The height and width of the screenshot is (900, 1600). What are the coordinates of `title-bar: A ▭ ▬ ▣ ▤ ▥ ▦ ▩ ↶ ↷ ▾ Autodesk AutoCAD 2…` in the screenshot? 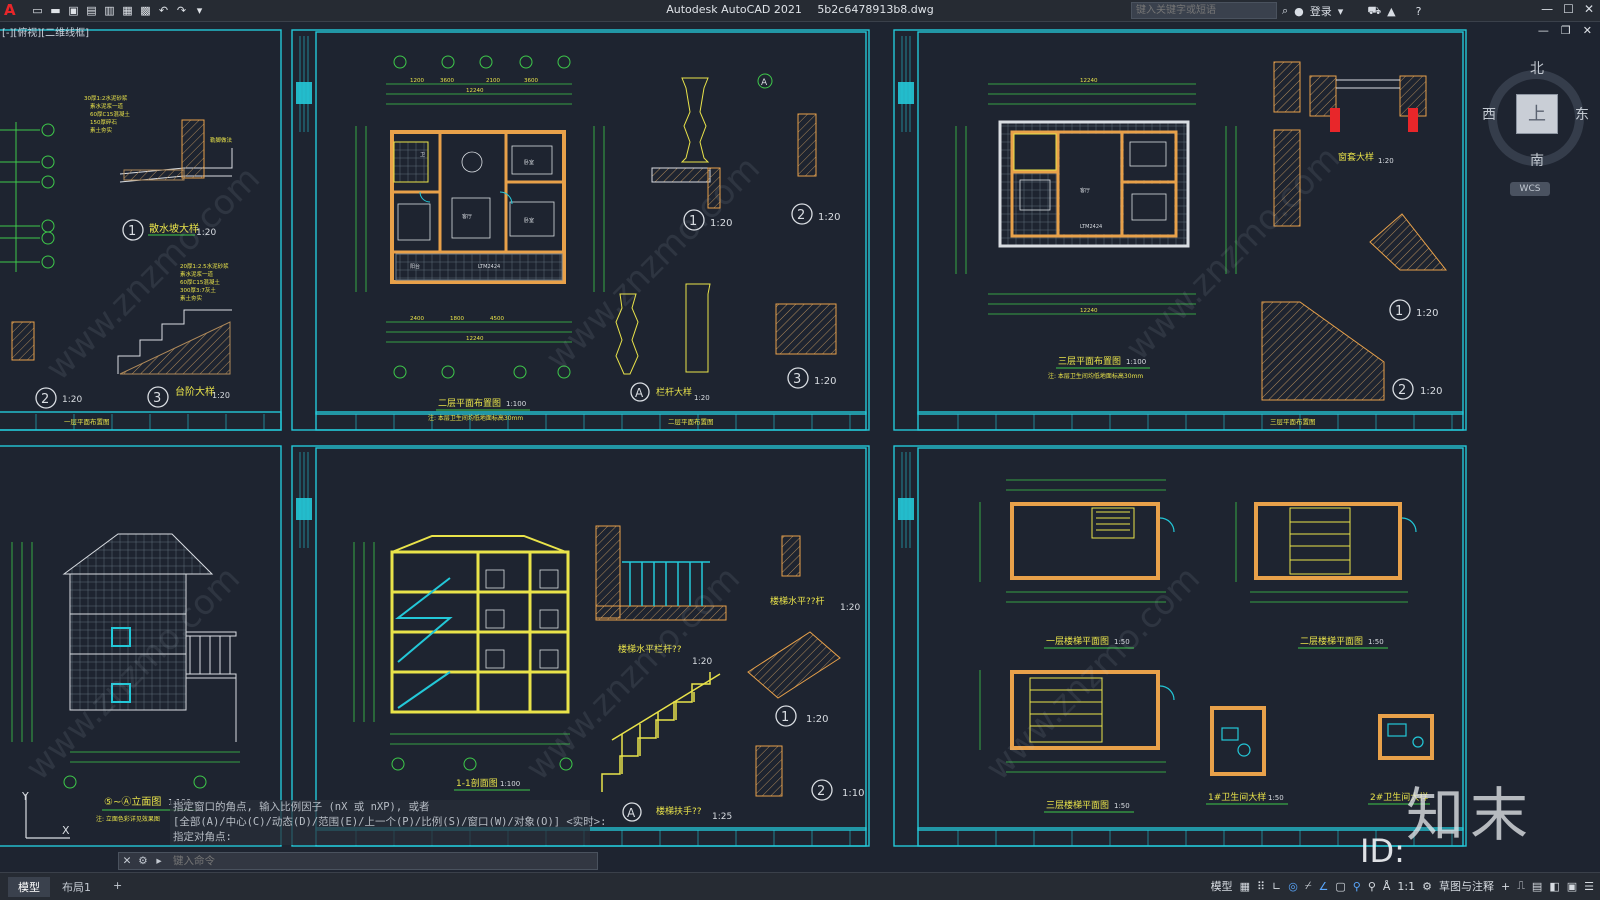 It's located at (800, 11).